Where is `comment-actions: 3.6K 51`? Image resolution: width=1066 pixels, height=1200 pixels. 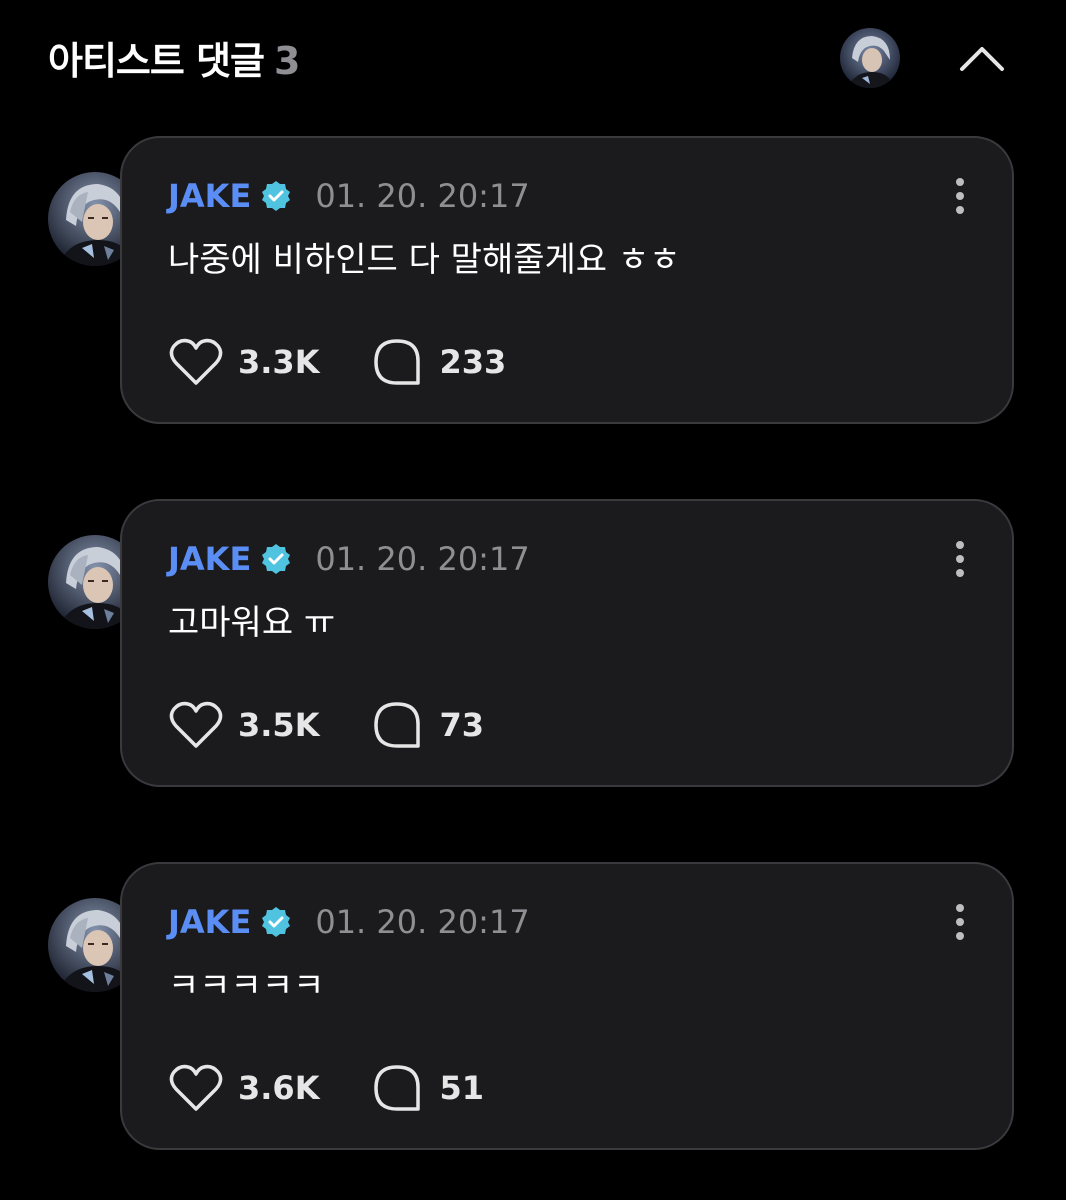
comment-actions: 3.6K 51 is located at coordinates (326, 1088).